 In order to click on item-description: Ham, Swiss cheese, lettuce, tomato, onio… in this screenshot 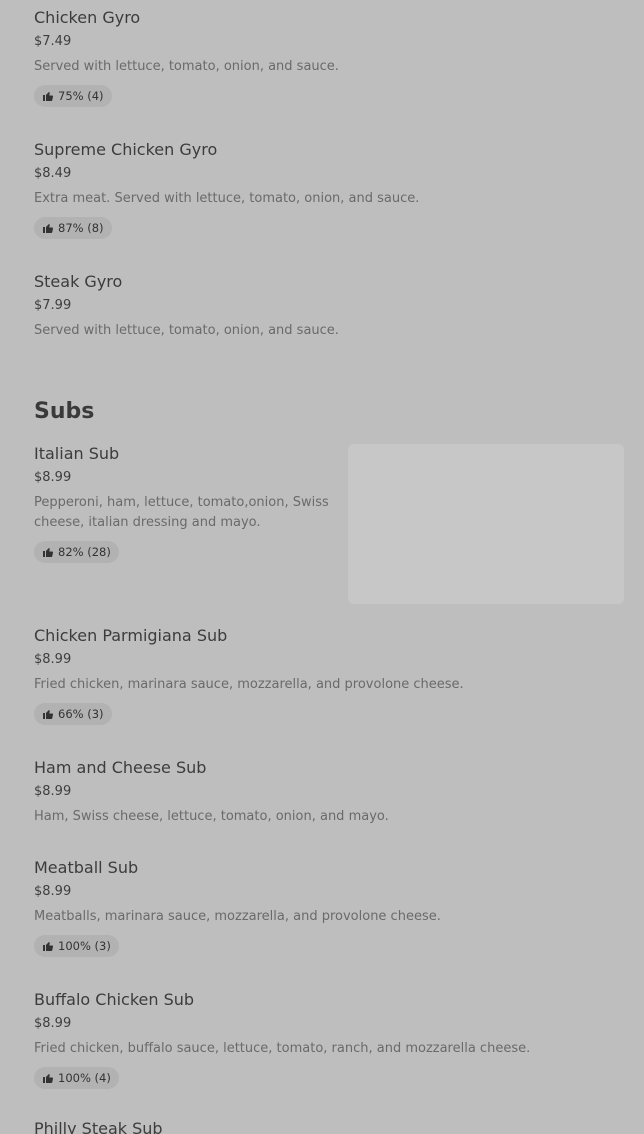, I will do `click(211, 816)`.